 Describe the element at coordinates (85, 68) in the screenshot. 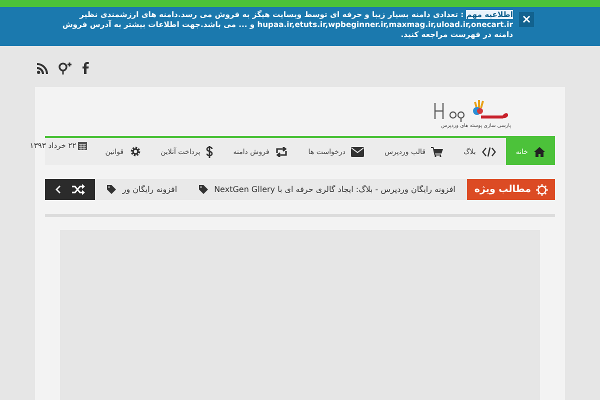

I see `facebook-icon` at that location.